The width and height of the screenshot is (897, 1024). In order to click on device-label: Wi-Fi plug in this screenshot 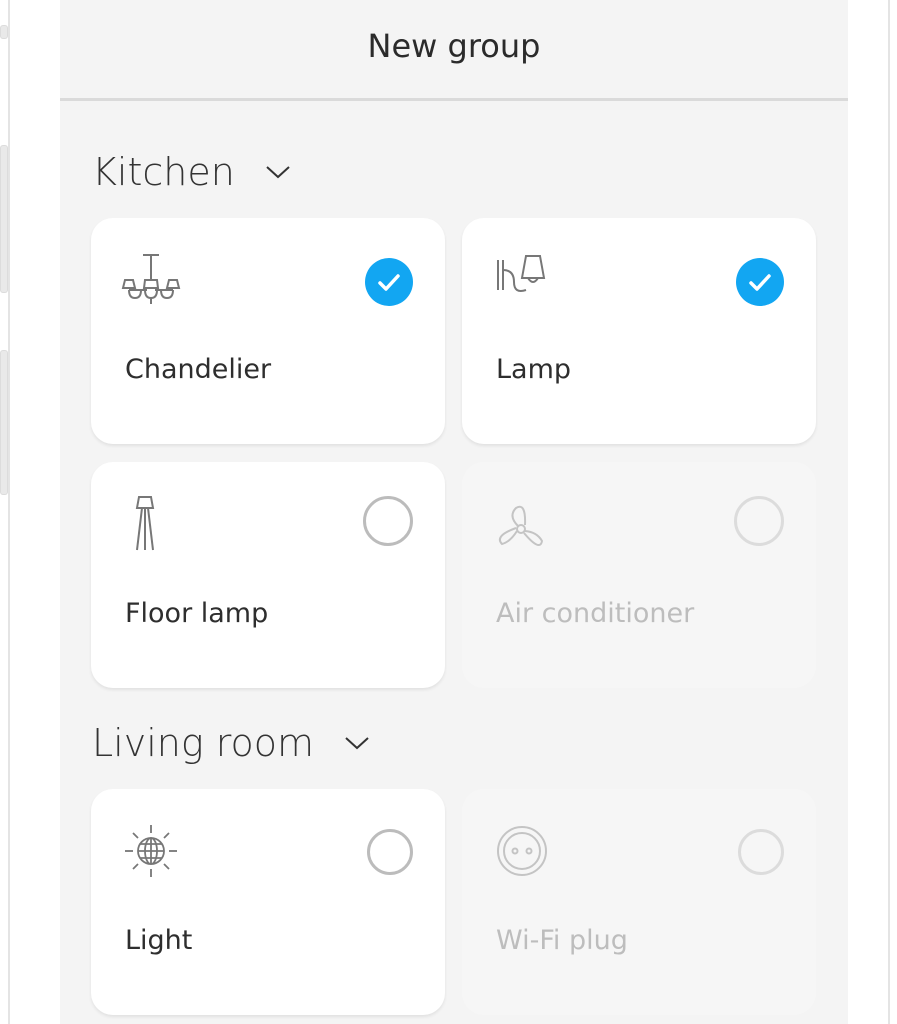, I will do `click(562, 940)`.